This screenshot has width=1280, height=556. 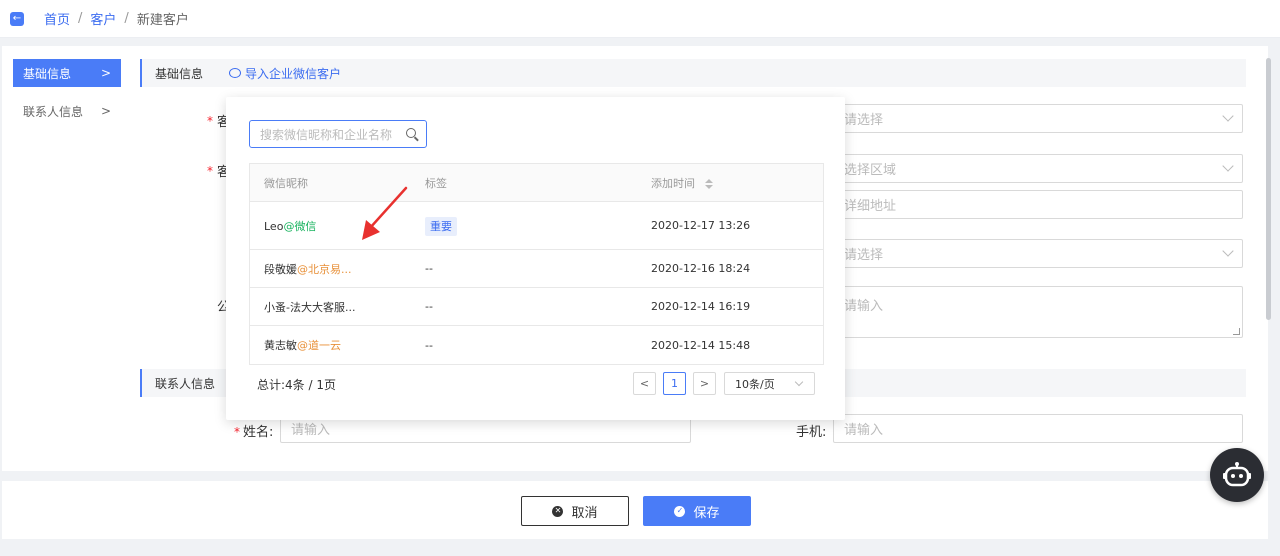 What do you see at coordinates (1236, 331) in the screenshot?
I see `resize-grip-icon` at bounding box center [1236, 331].